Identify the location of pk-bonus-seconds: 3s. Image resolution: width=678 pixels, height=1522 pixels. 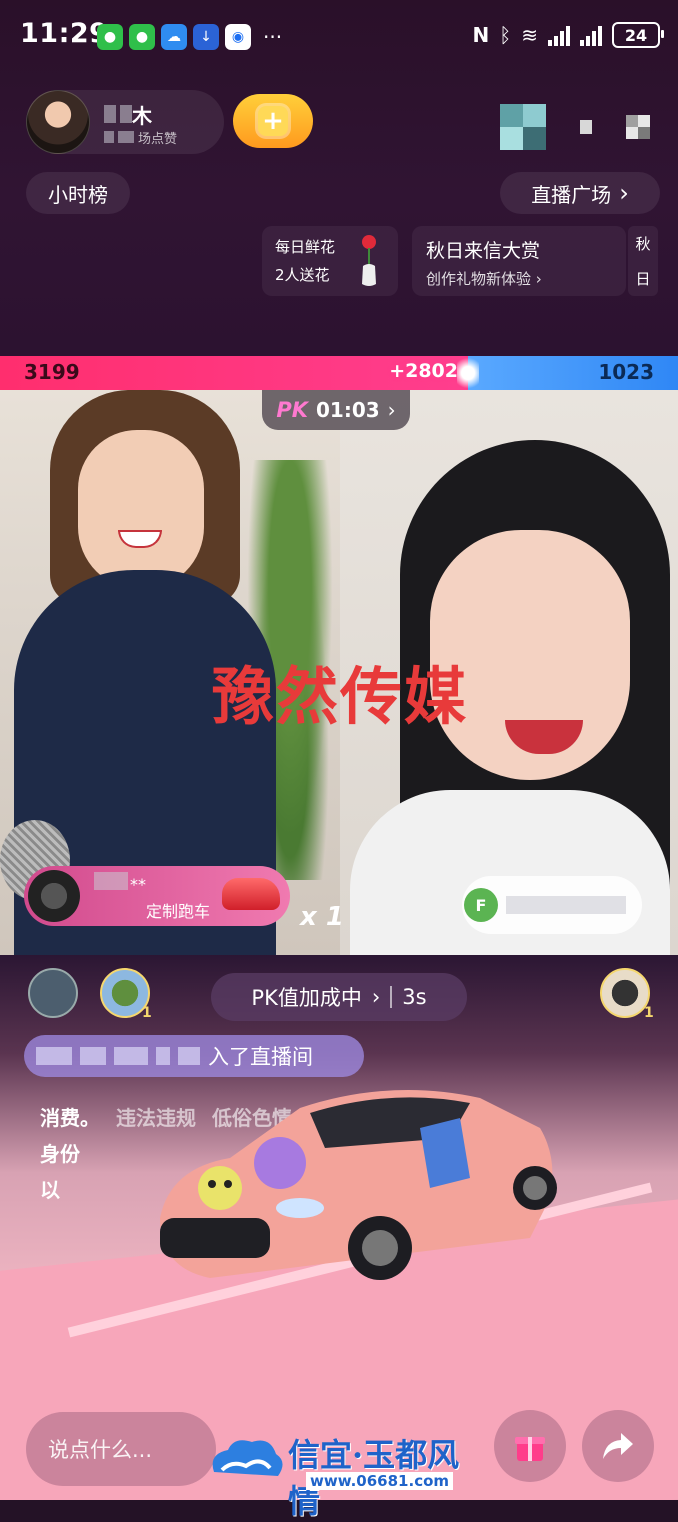
(414, 997).